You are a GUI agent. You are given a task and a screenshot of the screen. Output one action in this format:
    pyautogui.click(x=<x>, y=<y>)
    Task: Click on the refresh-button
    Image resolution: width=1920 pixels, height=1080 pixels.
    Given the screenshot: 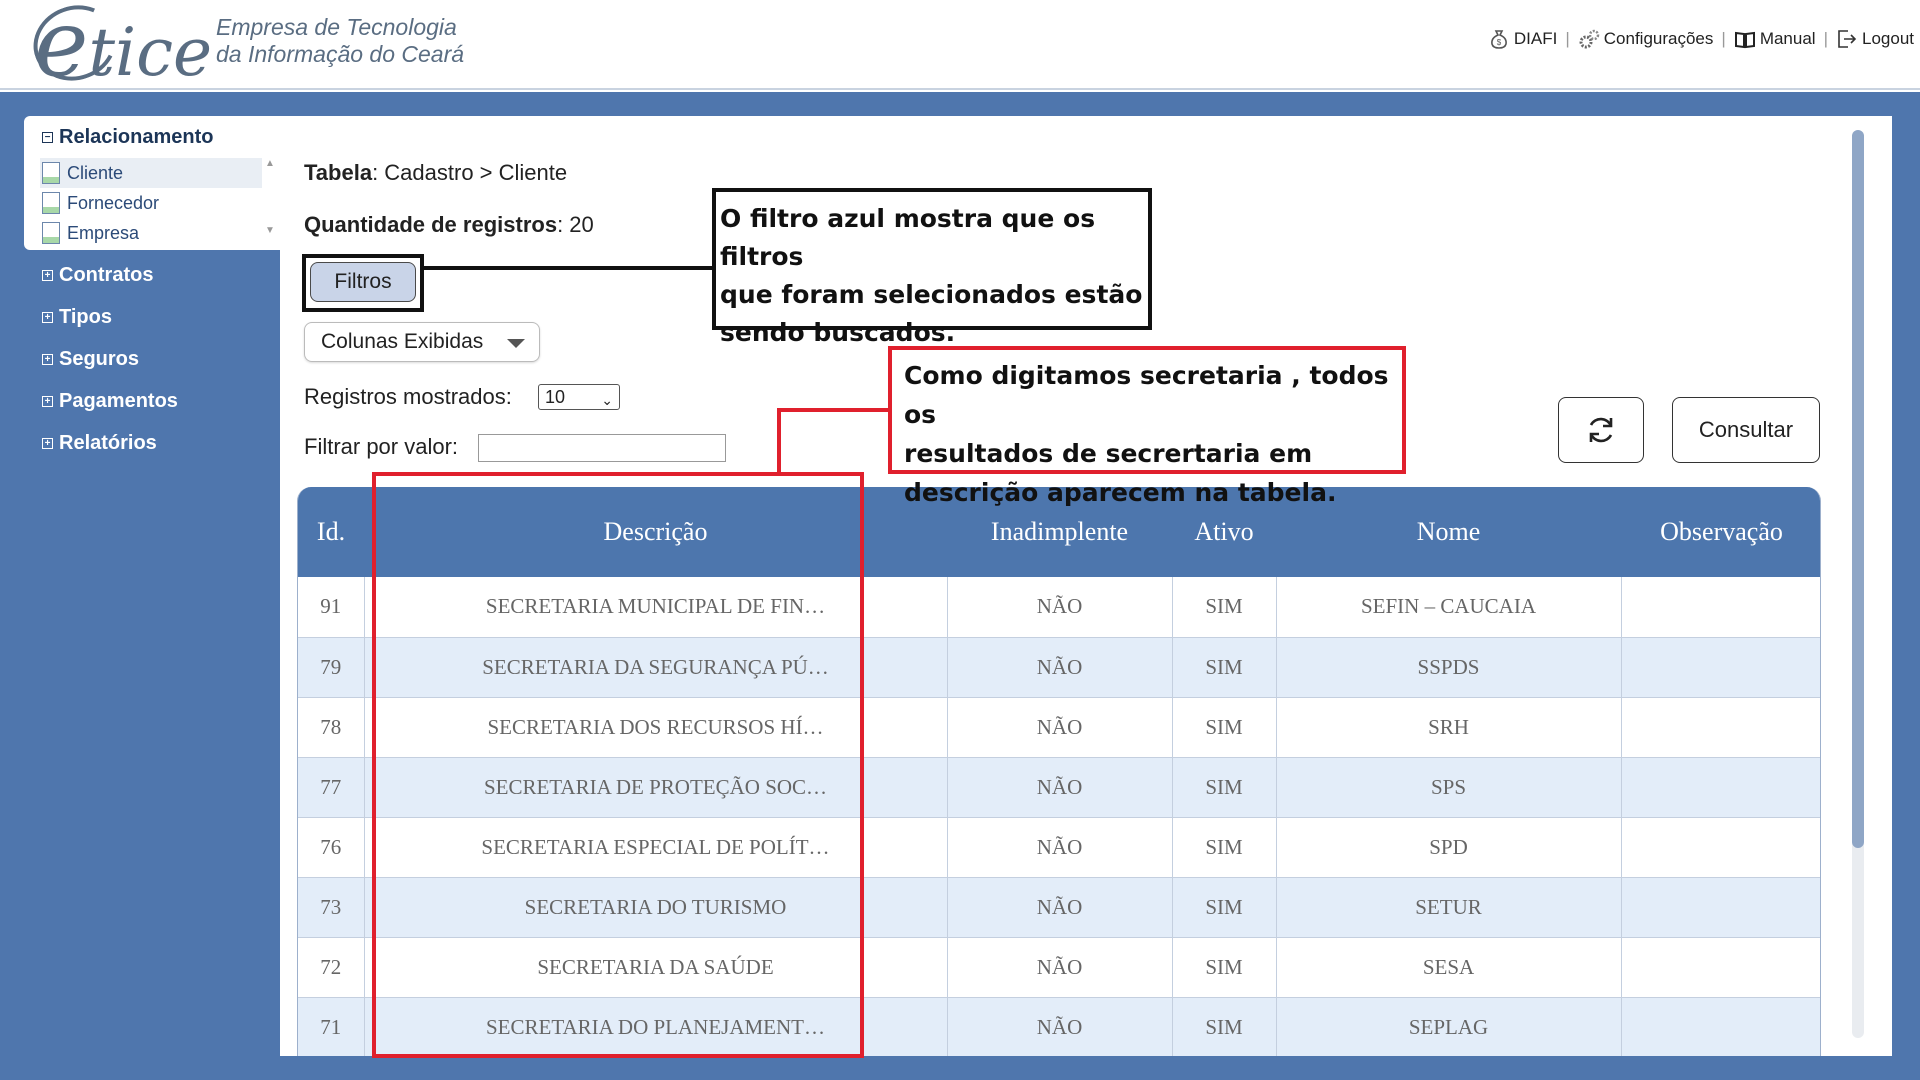 What is the action you would take?
    pyautogui.click(x=1601, y=430)
    